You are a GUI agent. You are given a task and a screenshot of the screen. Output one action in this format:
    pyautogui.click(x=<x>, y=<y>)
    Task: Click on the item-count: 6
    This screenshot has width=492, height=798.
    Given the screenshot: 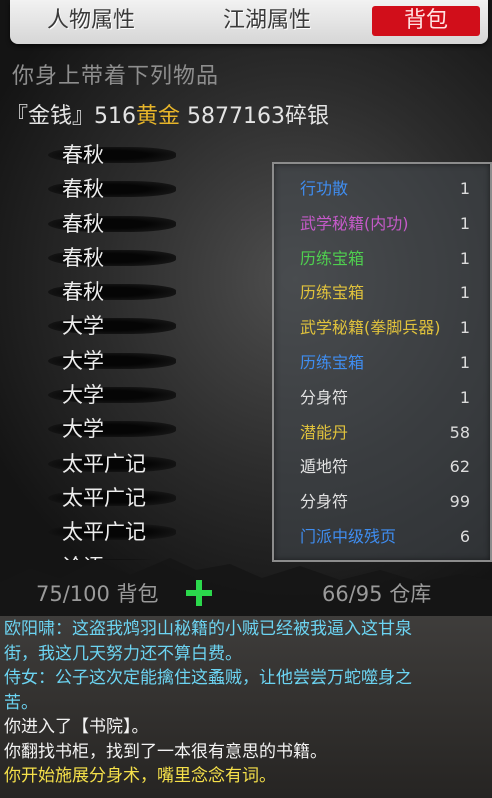 What is the action you would take?
    pyautogui.click(x=464, y=536)
    